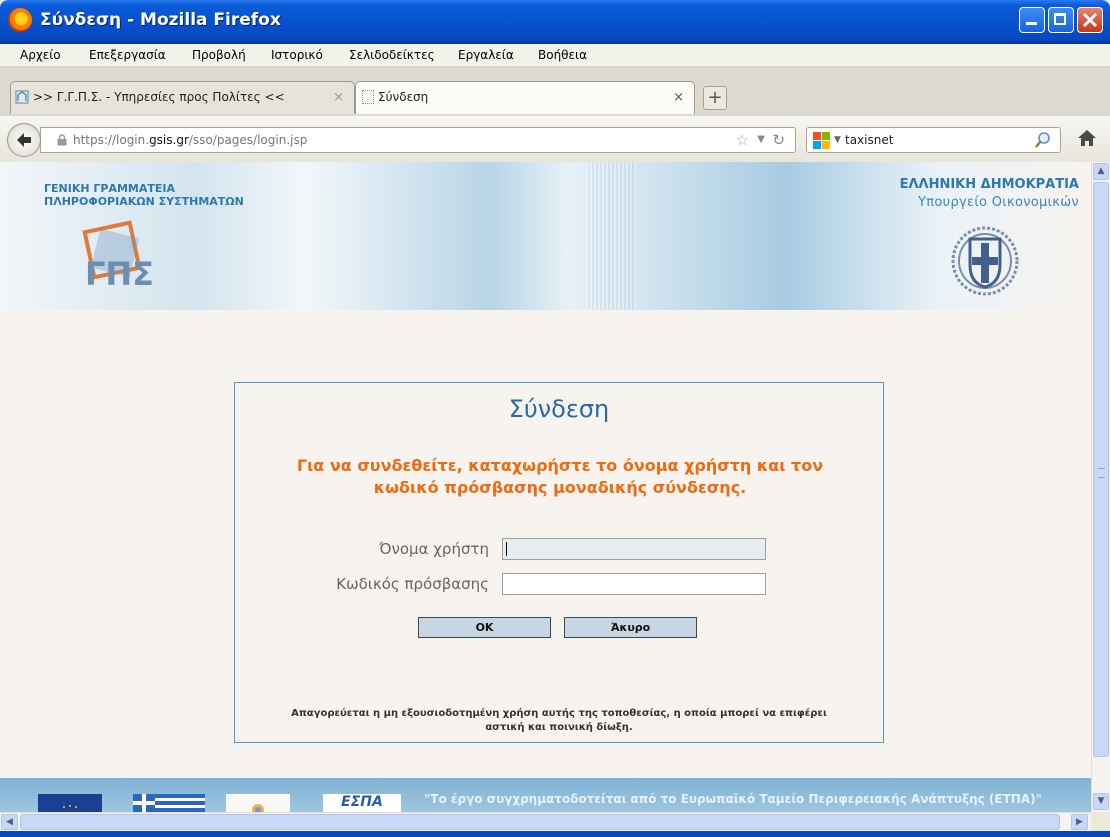 The image size is (1110, 837). I want to click on tab-label: Σύνδεση, so click(403, 97).